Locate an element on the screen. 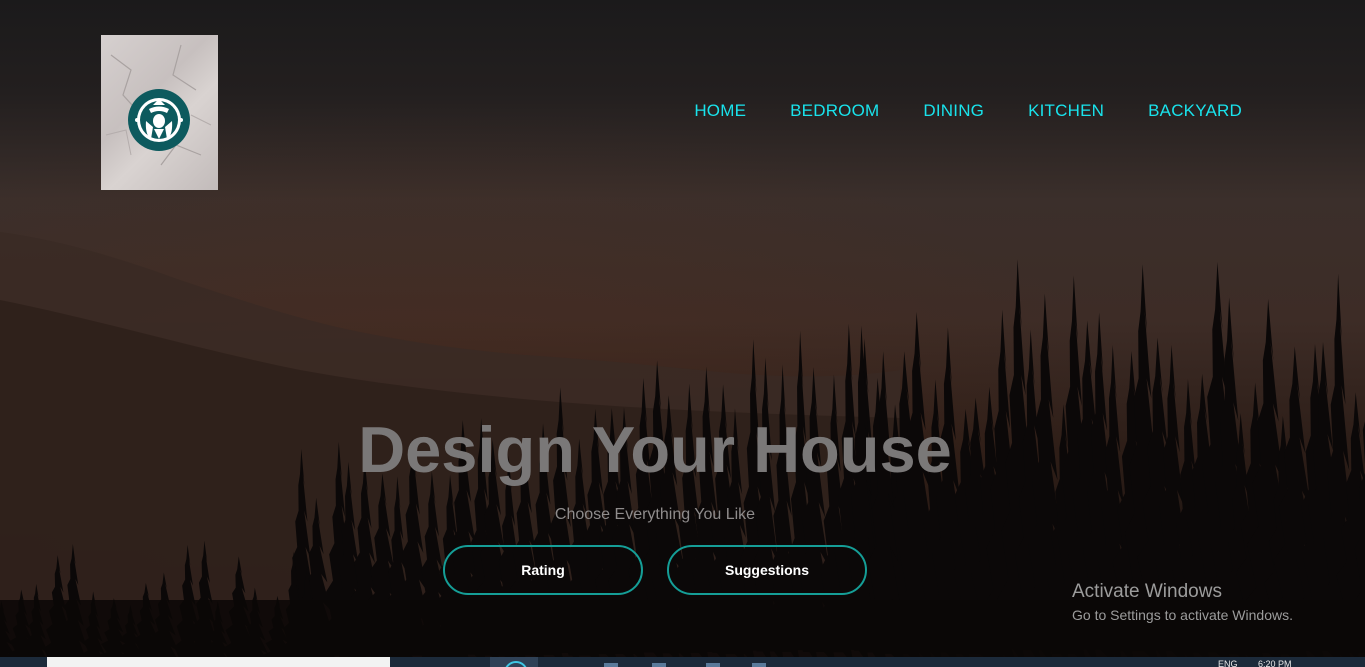 Image resolution: width=1365 pixels, height=667 pixels. store-icon is located at coordinates (759, 665).